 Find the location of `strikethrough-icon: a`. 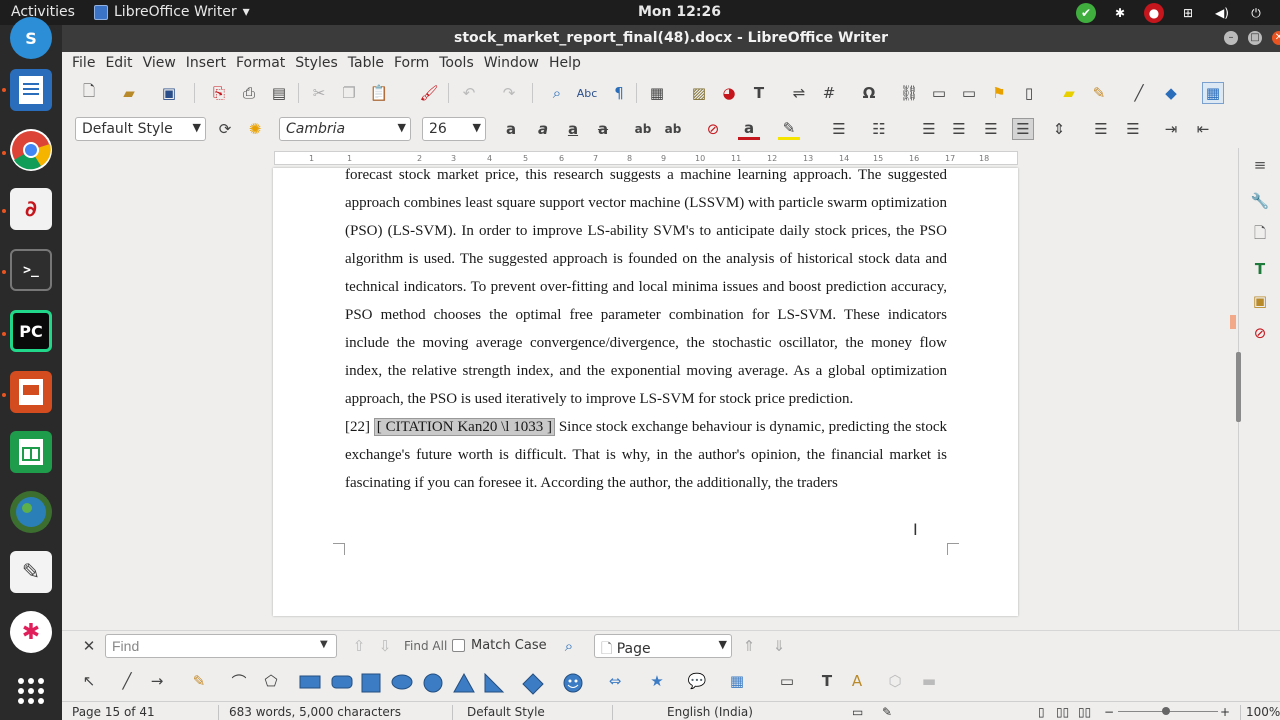

strikethrough-icon: a is located at coordinates (603, 129).